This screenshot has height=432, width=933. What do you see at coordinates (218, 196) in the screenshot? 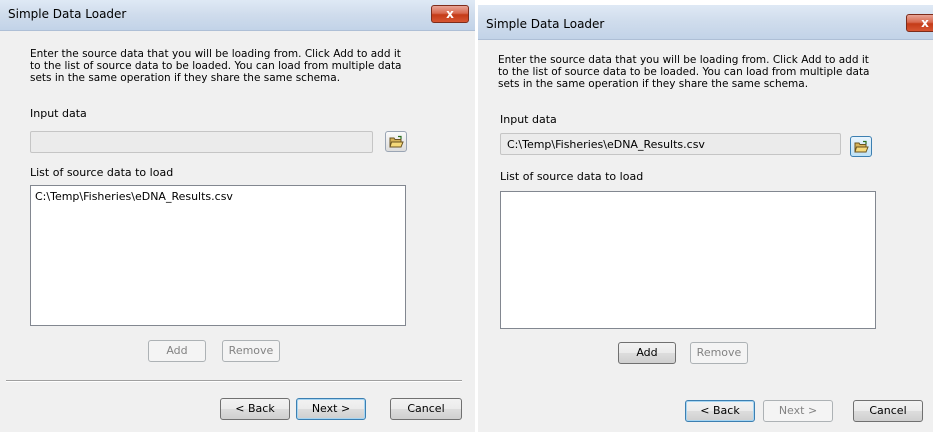
I see `list-item: C:\Temp\Fisheries\eDNA_Results.csv` at bounding box center [218, 196].